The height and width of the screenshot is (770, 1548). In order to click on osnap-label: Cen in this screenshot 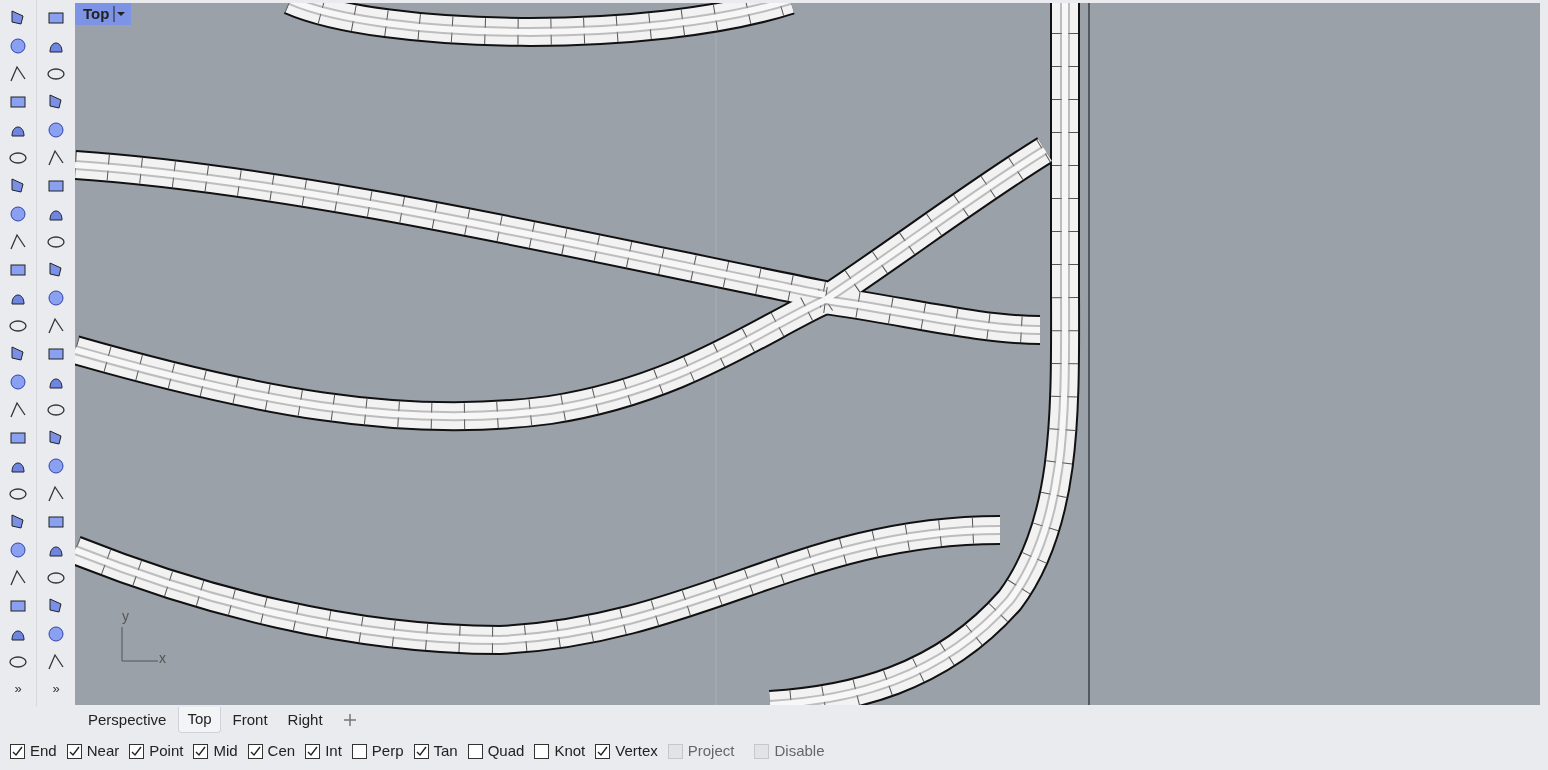, I will do `click(281, 750)`.